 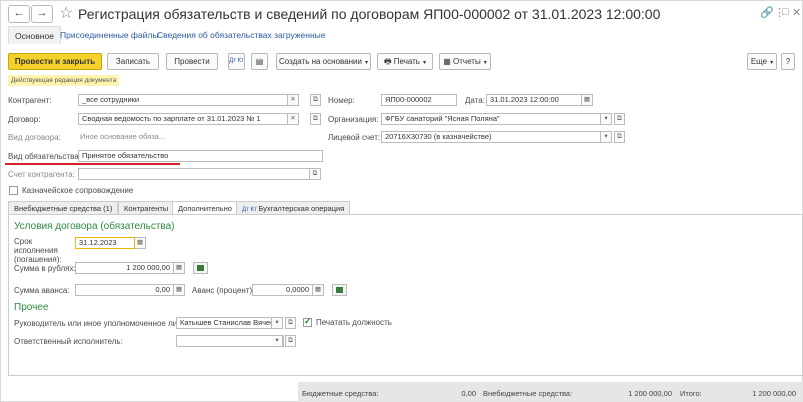 I want to click on arrow-right-icon: →, so click(x=42, y=13).